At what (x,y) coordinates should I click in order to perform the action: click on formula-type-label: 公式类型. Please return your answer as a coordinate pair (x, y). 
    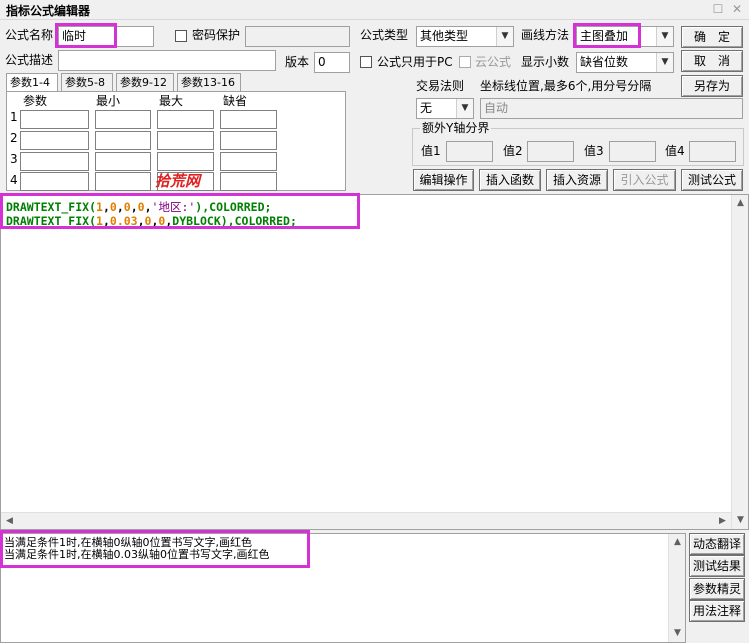
    Looking at the image, I should click on (384, 35).